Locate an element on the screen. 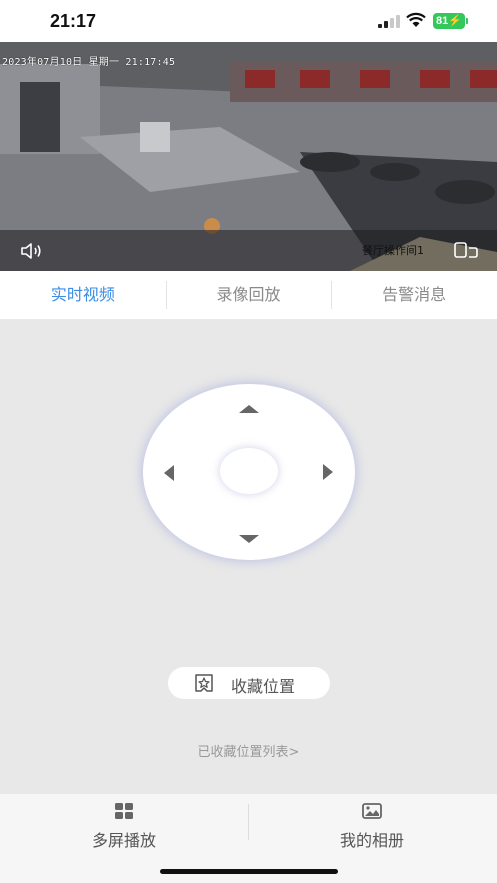 The width and height of the screenshot is (497, 883). arrow-down-icon is located at coordinates (249, 539).